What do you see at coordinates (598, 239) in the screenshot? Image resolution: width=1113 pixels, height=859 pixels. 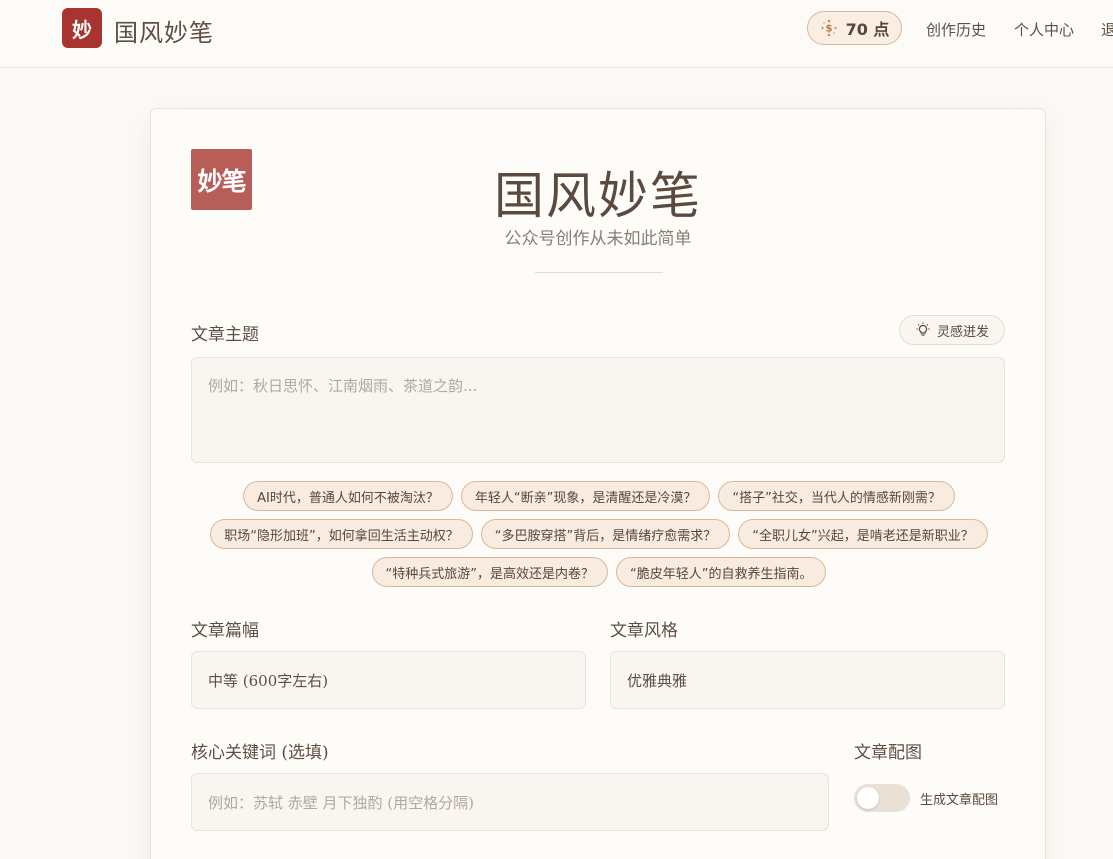 I see `card-subtitle: 公众号创作从未如此简单` at bounding box center [598, 239].